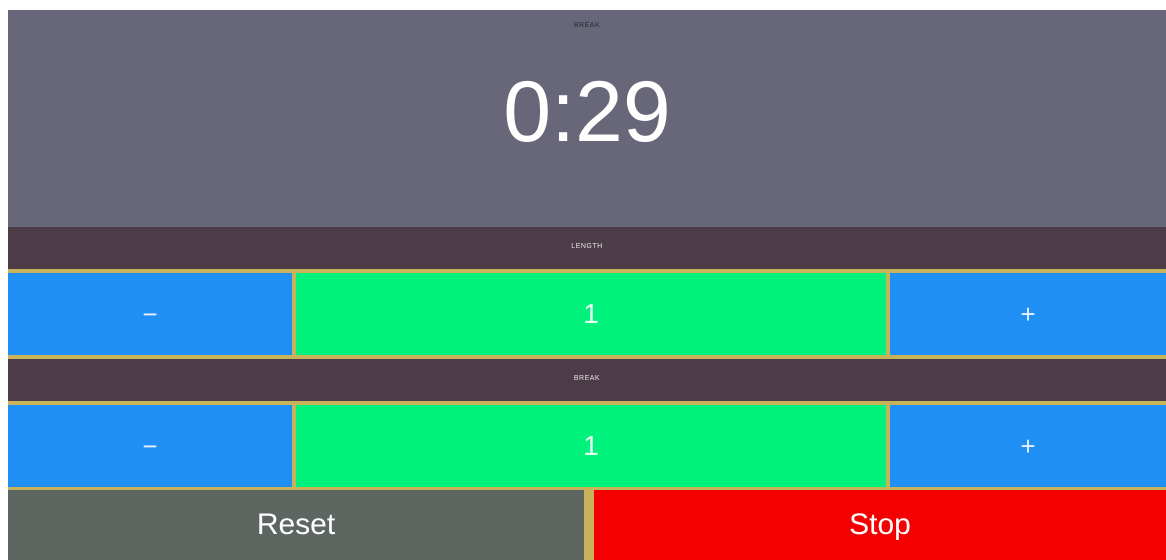 This screenshot has height=560, width=1166. What do you see at coordinates (1028, 314) in the screenshot?
I see `length-increment-button: +` at bounding box center [1028, 314].